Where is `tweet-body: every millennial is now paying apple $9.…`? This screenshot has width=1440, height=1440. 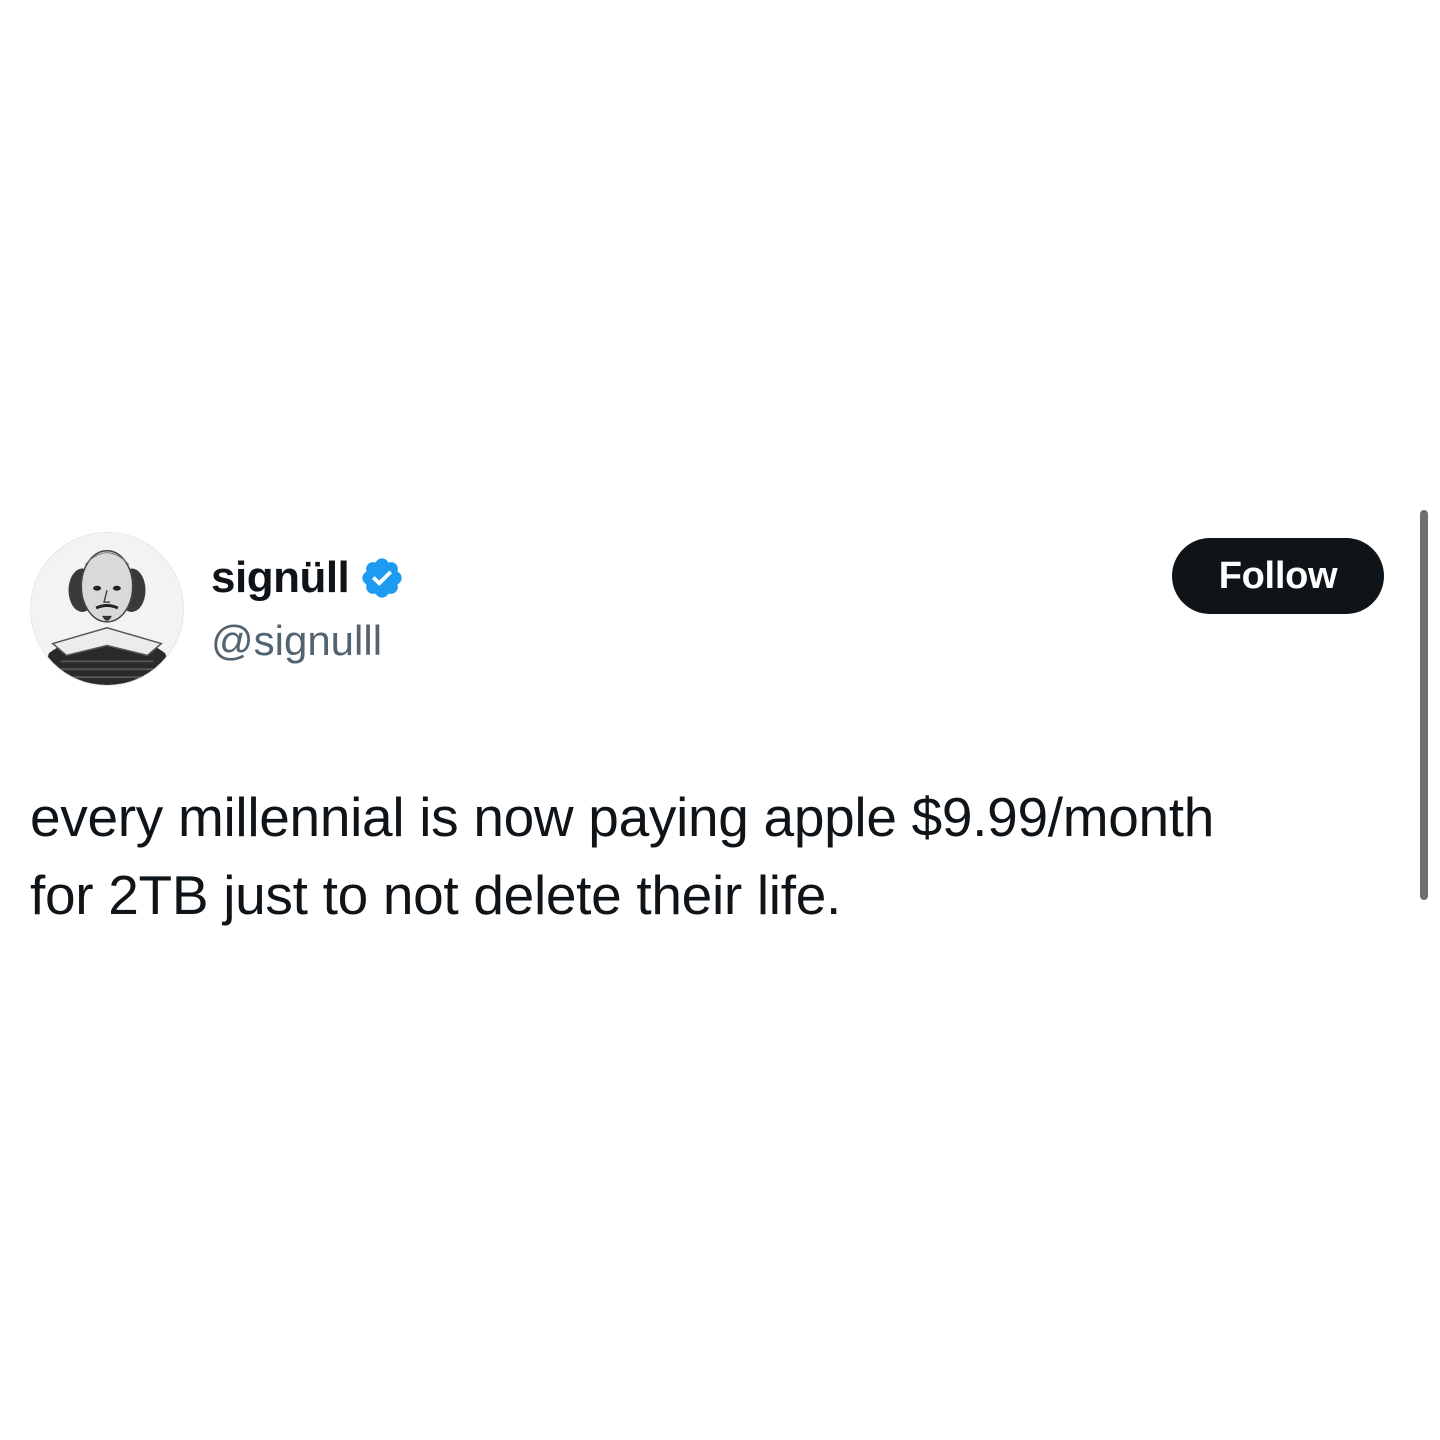
tweet-body: every millennial is now paying apple $9.… is located at coordinates (715, 856).